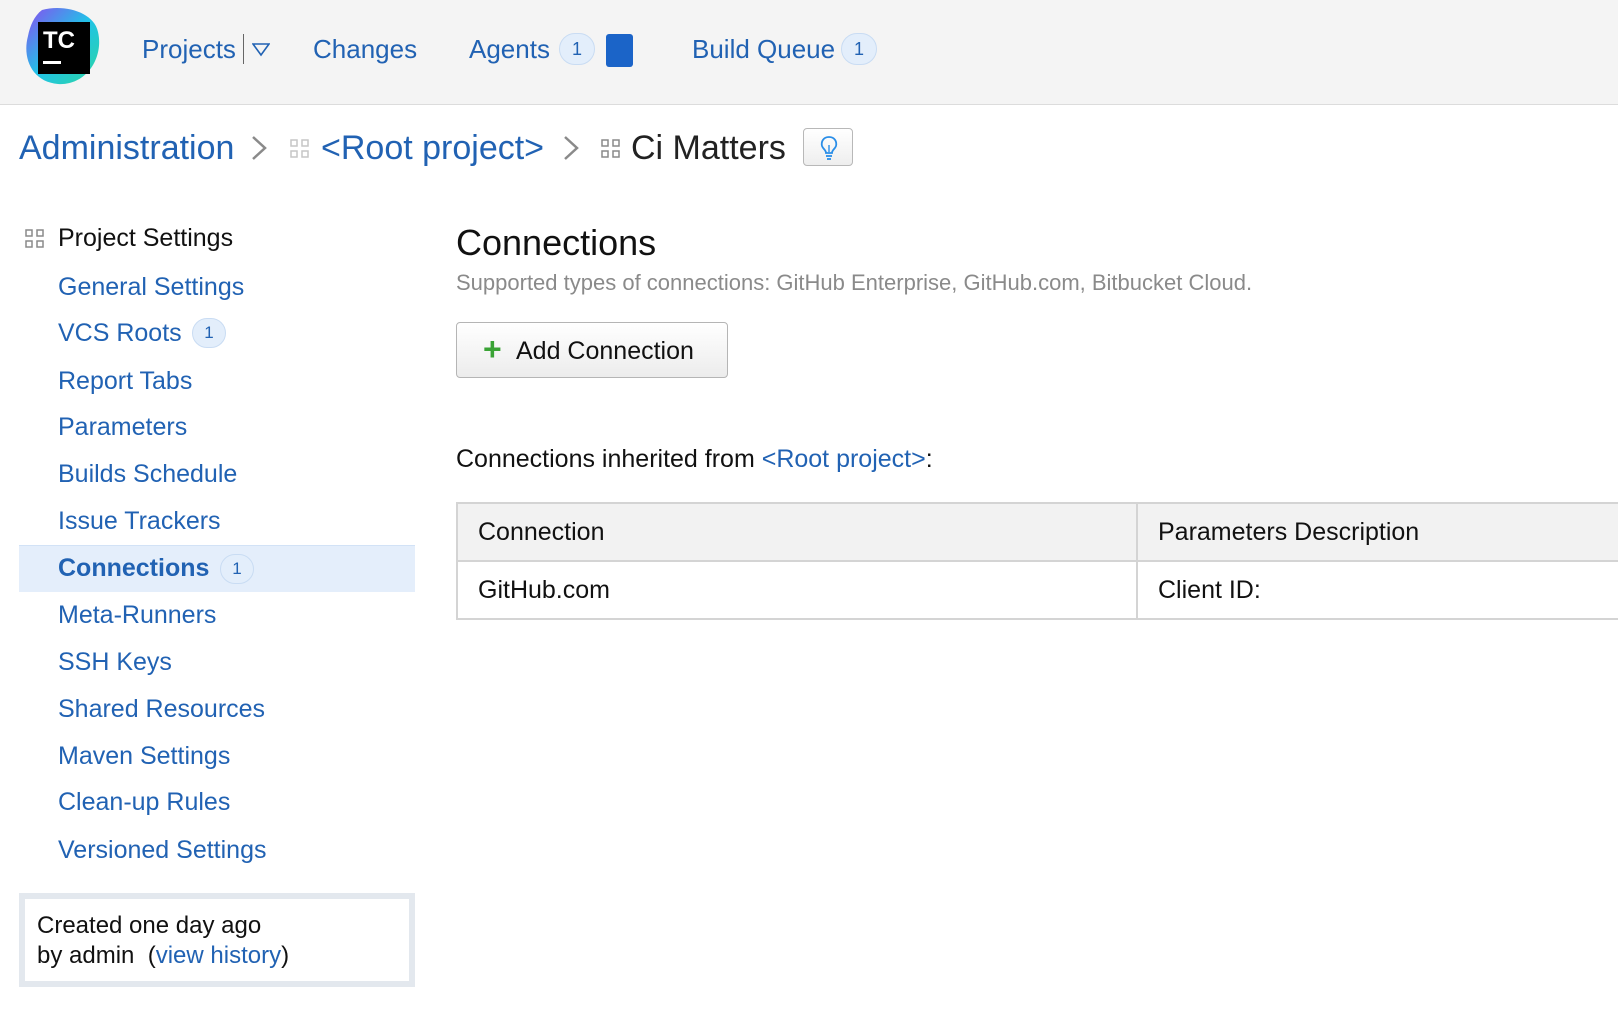  Describe the element at coordinates (605, 351) in the screenshot. I see `add-connection-label: Add Connection` at that location.